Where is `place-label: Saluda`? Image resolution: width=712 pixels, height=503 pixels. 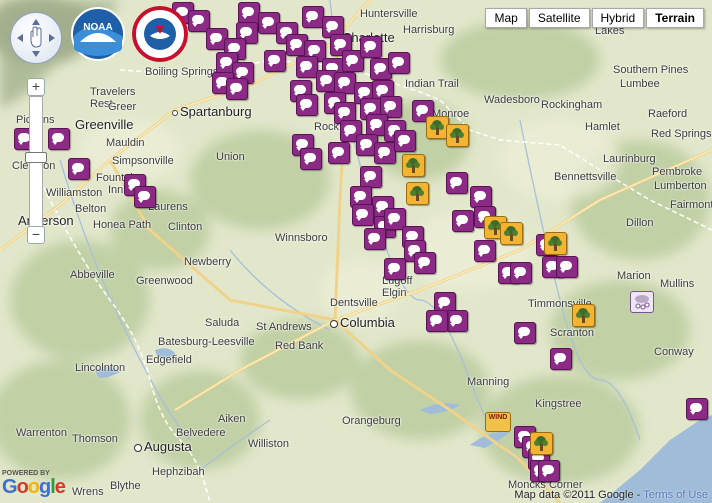
place-label: Saluda is located at coordinates (222, 323).